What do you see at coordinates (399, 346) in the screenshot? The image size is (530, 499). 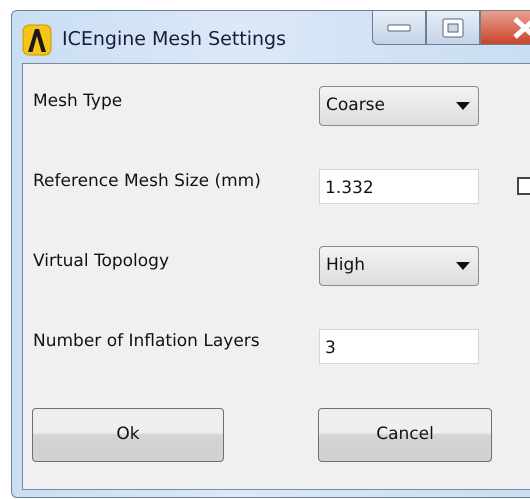 I see `input-field: 3` at bounding box center [399, 346].